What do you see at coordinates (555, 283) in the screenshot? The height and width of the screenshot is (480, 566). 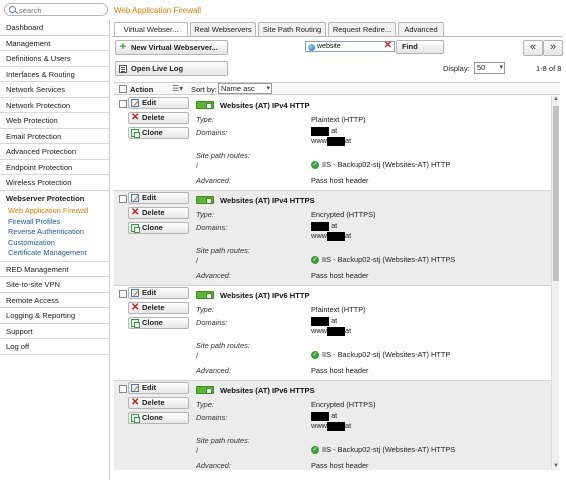 I see `list-scrollbar: ▲ ▼` at bounding box center [555, 283].